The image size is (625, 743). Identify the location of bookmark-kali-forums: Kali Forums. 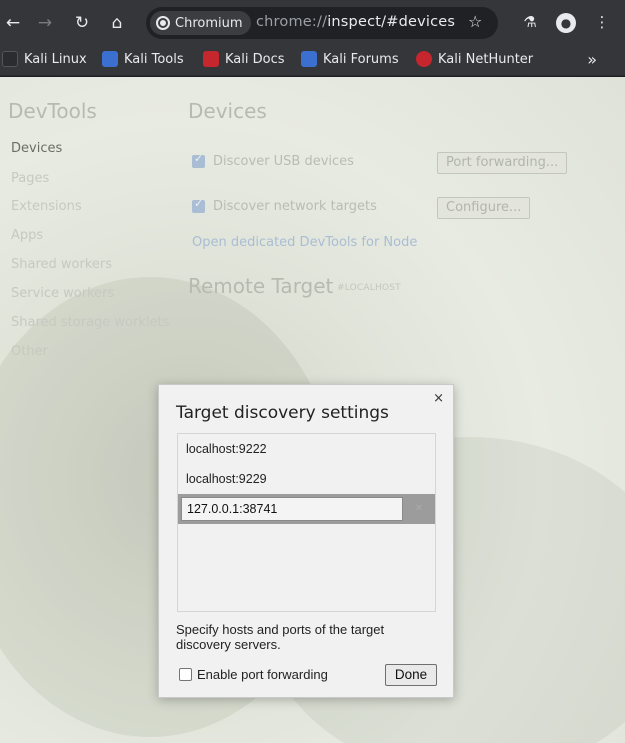
(350, 59).